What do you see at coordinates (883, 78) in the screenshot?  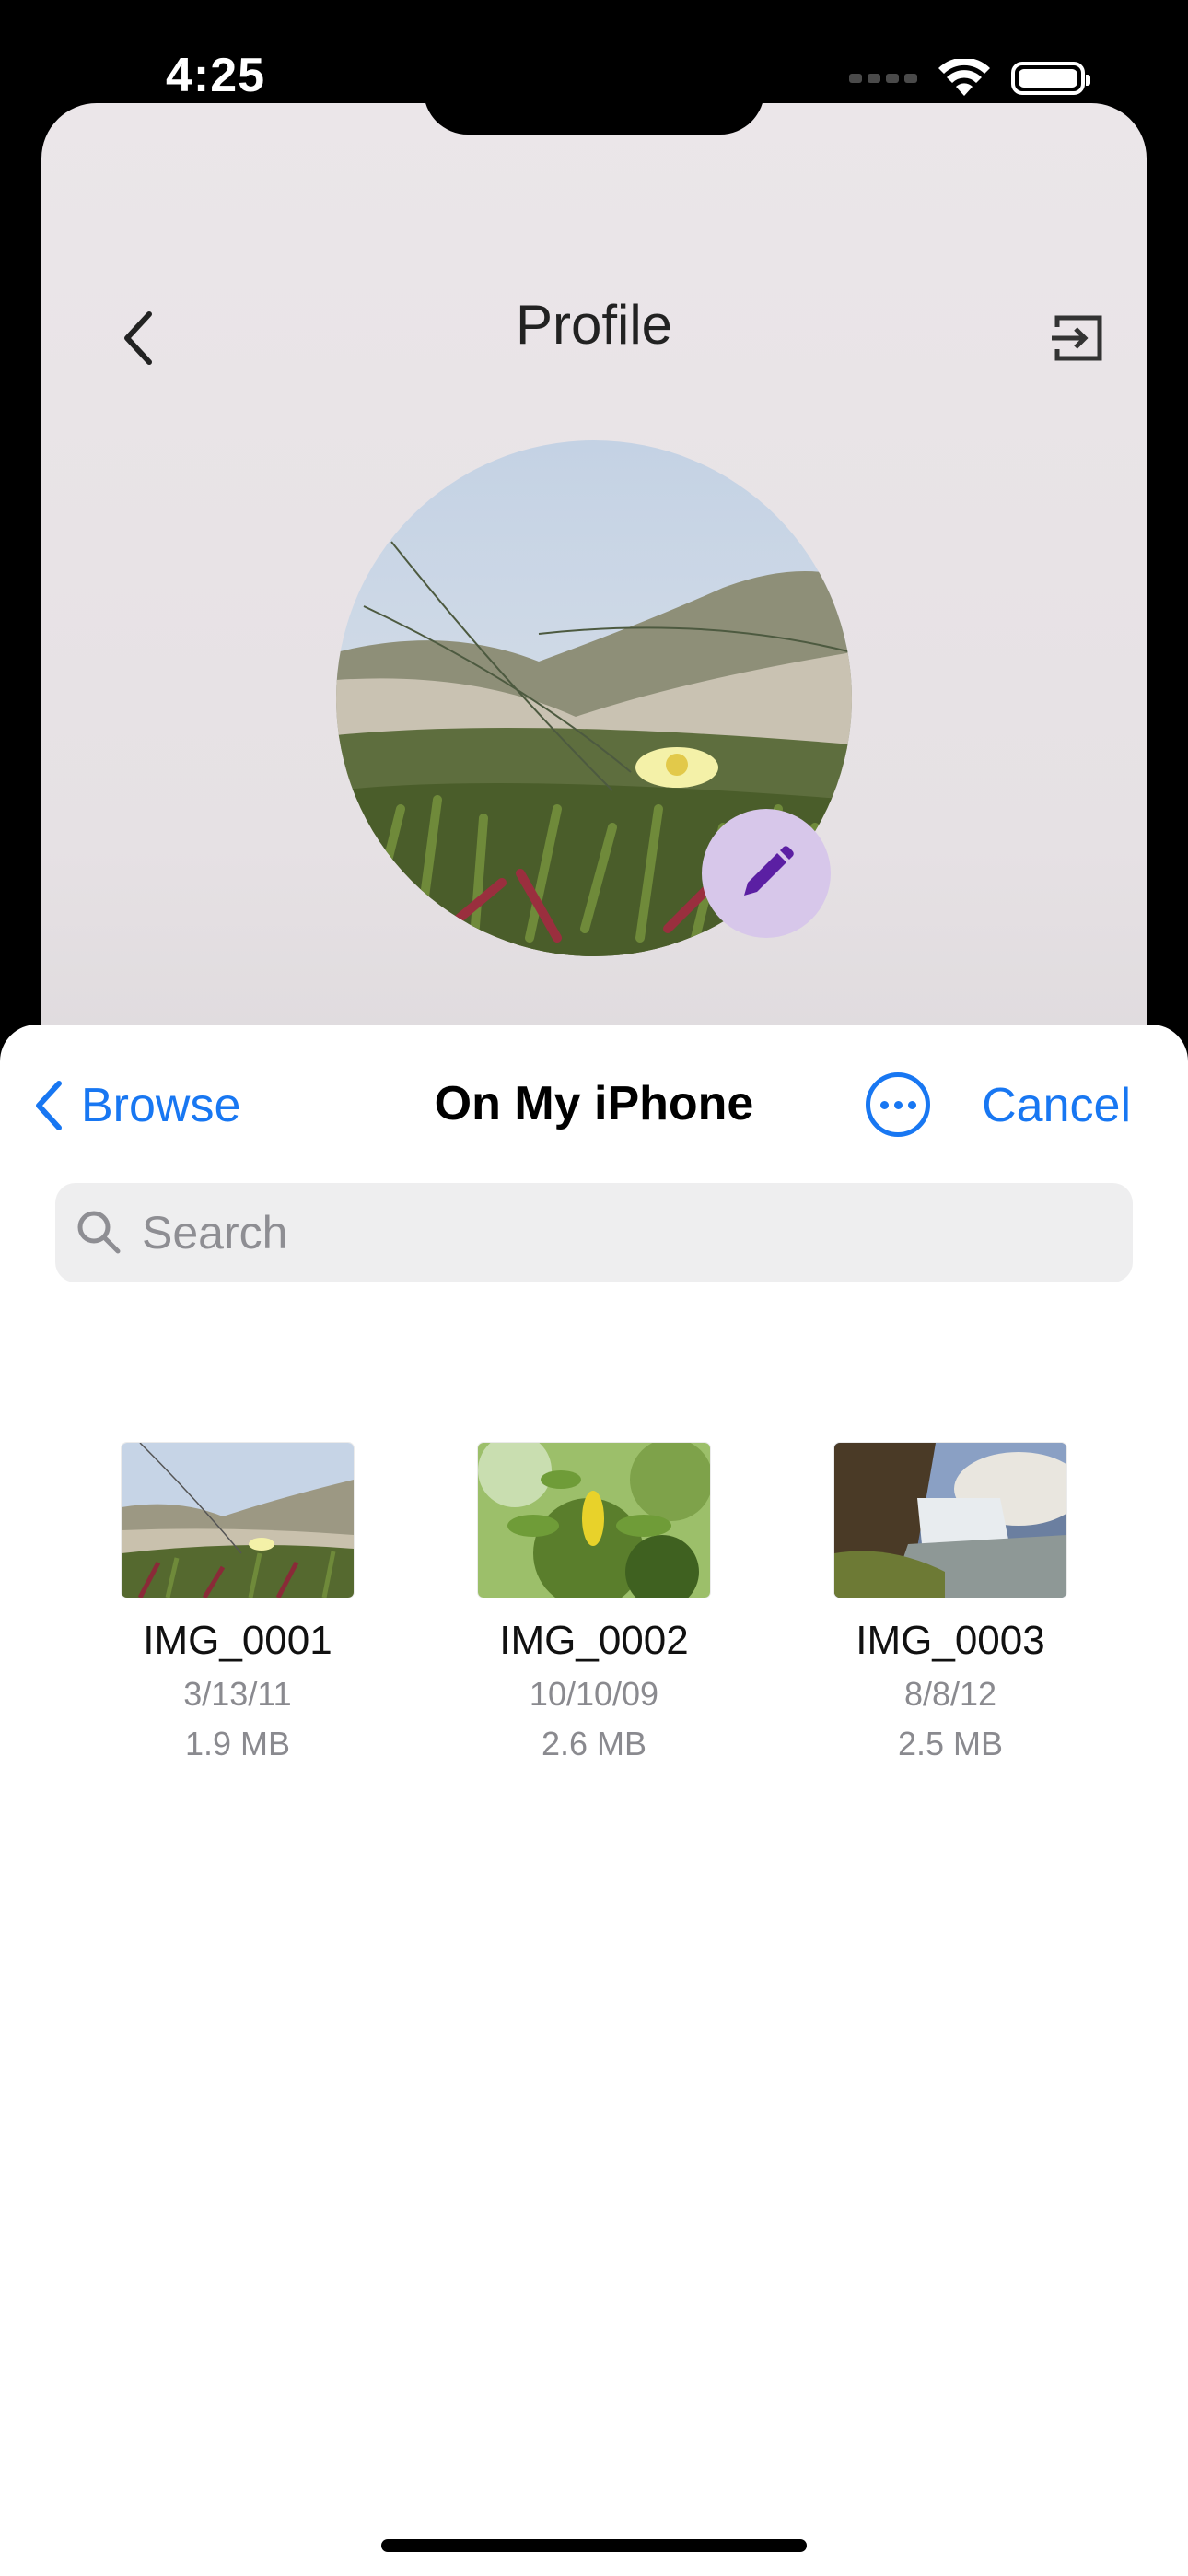 I see `cellular-signal-icon` at bounding box center [883, 78].